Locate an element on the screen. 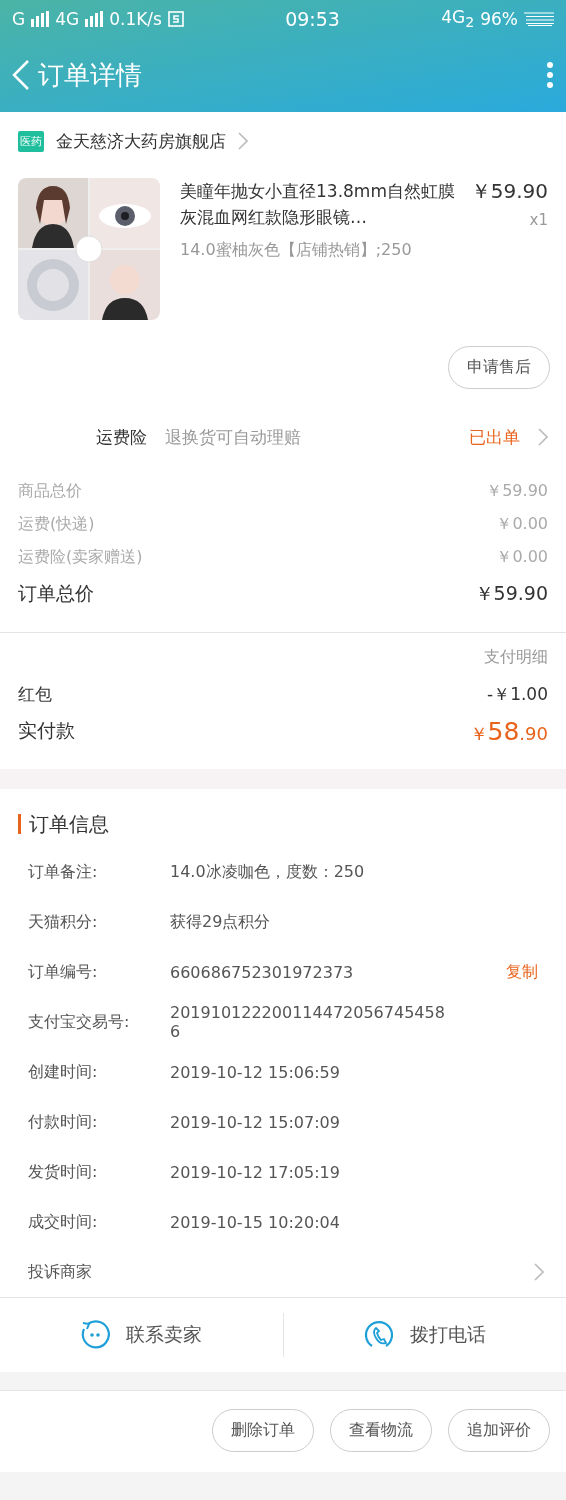  info-value: 2019-10-12 15:06:59 is located at coordinates (255, 1072).